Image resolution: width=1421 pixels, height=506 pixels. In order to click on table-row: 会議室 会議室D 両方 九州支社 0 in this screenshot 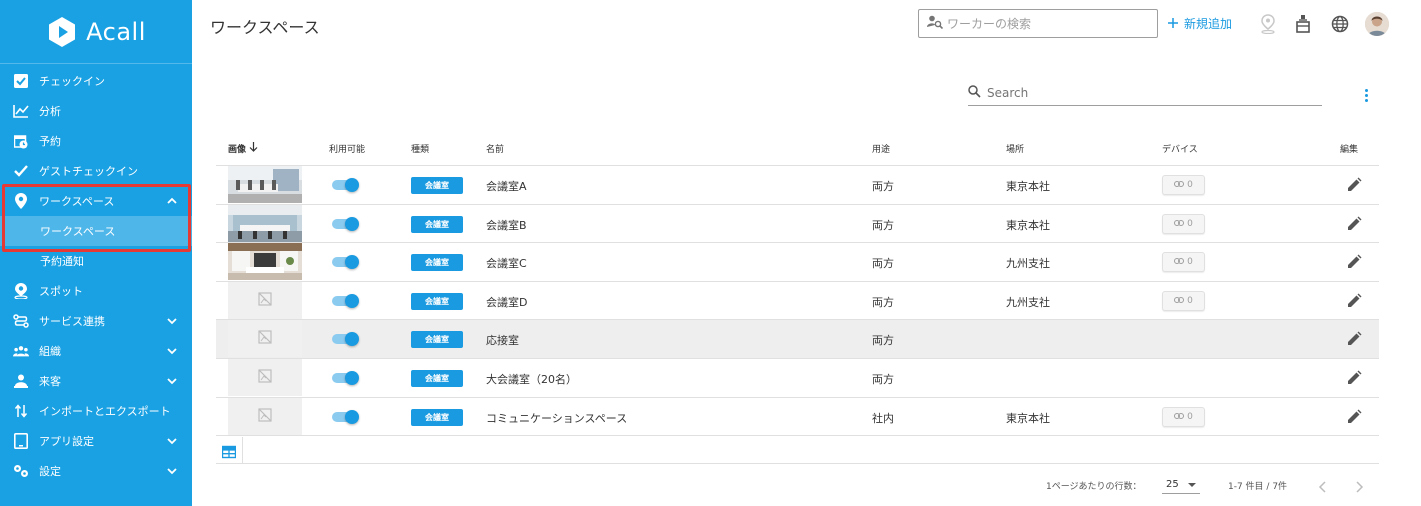, I will do `click(797, 301)`.